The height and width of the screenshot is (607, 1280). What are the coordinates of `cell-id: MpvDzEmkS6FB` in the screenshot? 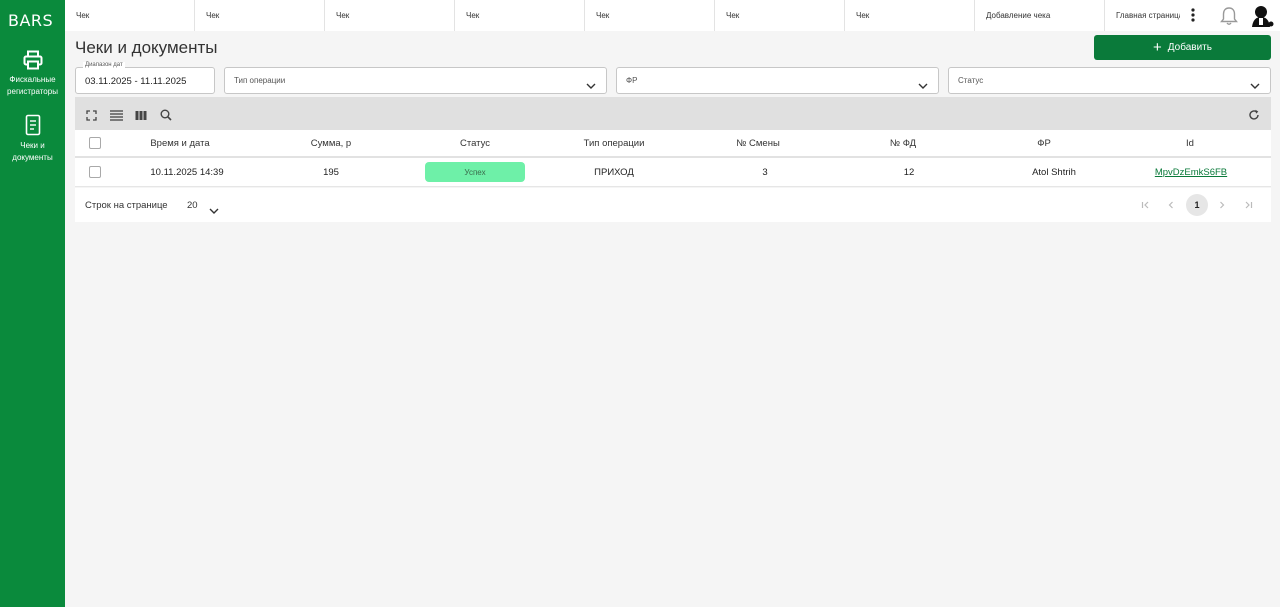 It's located at (1191, 172).